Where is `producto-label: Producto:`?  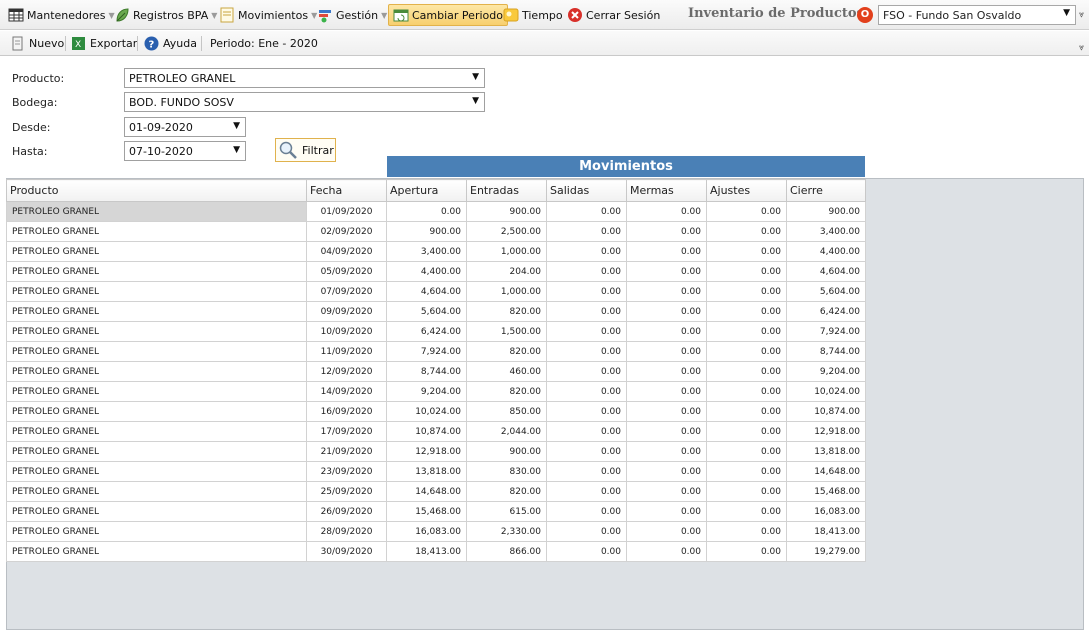
producto-label: Producto: is located at coordinates (38, 78).